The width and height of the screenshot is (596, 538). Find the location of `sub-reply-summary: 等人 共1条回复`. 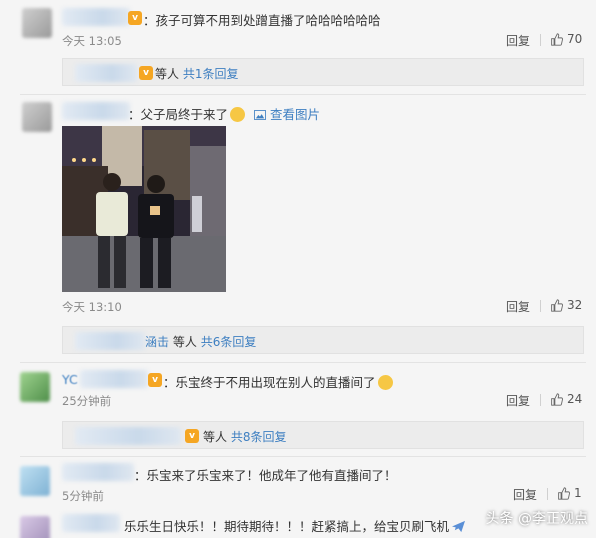

sub-reply-summary: 等人 共1条回复 is located at coordinates (196, 73).